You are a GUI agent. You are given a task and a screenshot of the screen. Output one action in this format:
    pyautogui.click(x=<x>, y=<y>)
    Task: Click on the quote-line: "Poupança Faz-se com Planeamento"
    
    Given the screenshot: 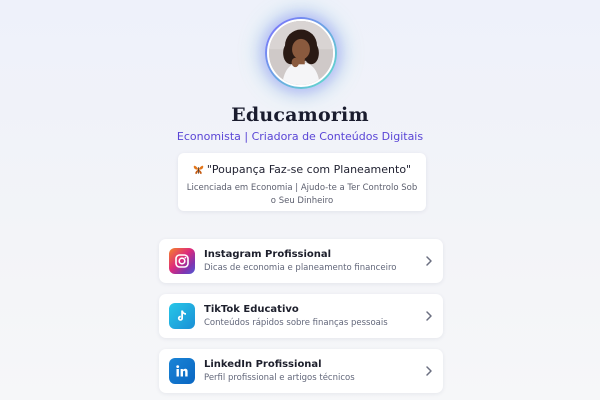 What is the action you would take?
    pyautogui.click(x=302, y=170)
    